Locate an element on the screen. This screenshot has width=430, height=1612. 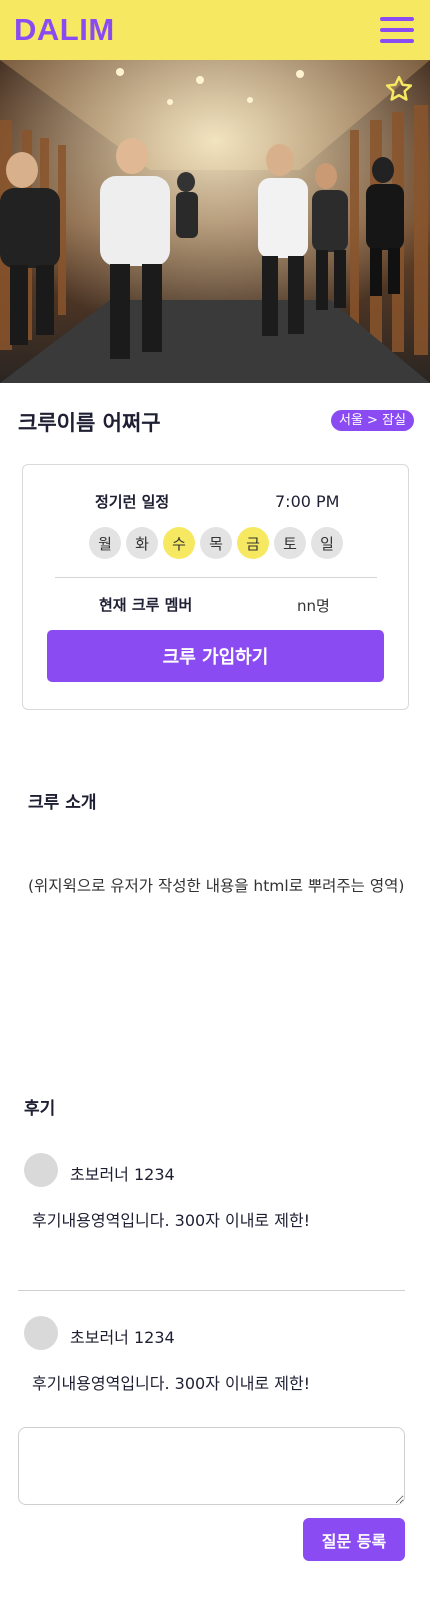
crew-name: 크루이름 어쩌구 is located at coordinates (89, 423).